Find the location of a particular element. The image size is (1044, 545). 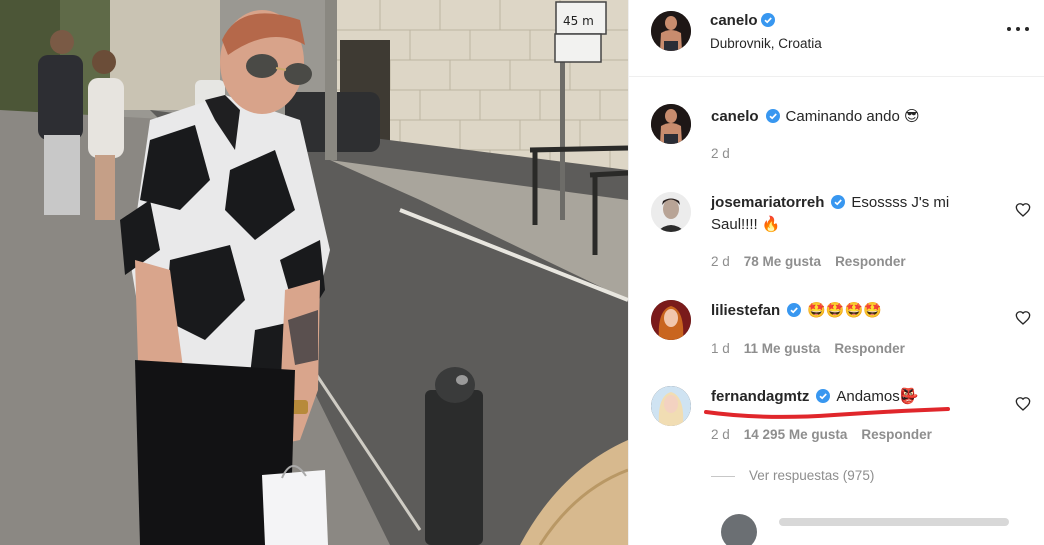

author-username: canelo is located at coordinates (734, 20).